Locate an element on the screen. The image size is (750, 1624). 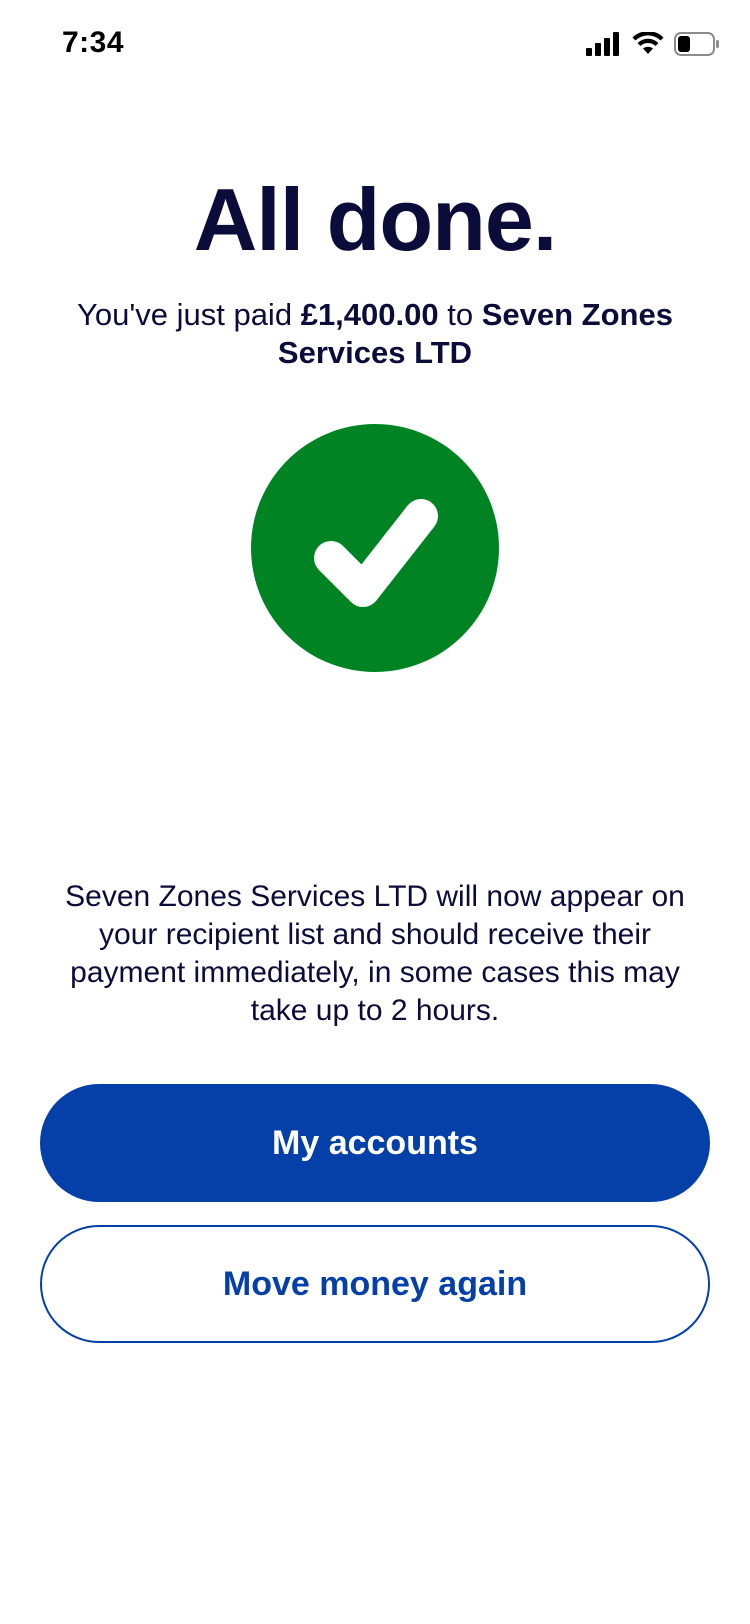
my-accounts-button: My accounts is located at coordinates (375, 1143).